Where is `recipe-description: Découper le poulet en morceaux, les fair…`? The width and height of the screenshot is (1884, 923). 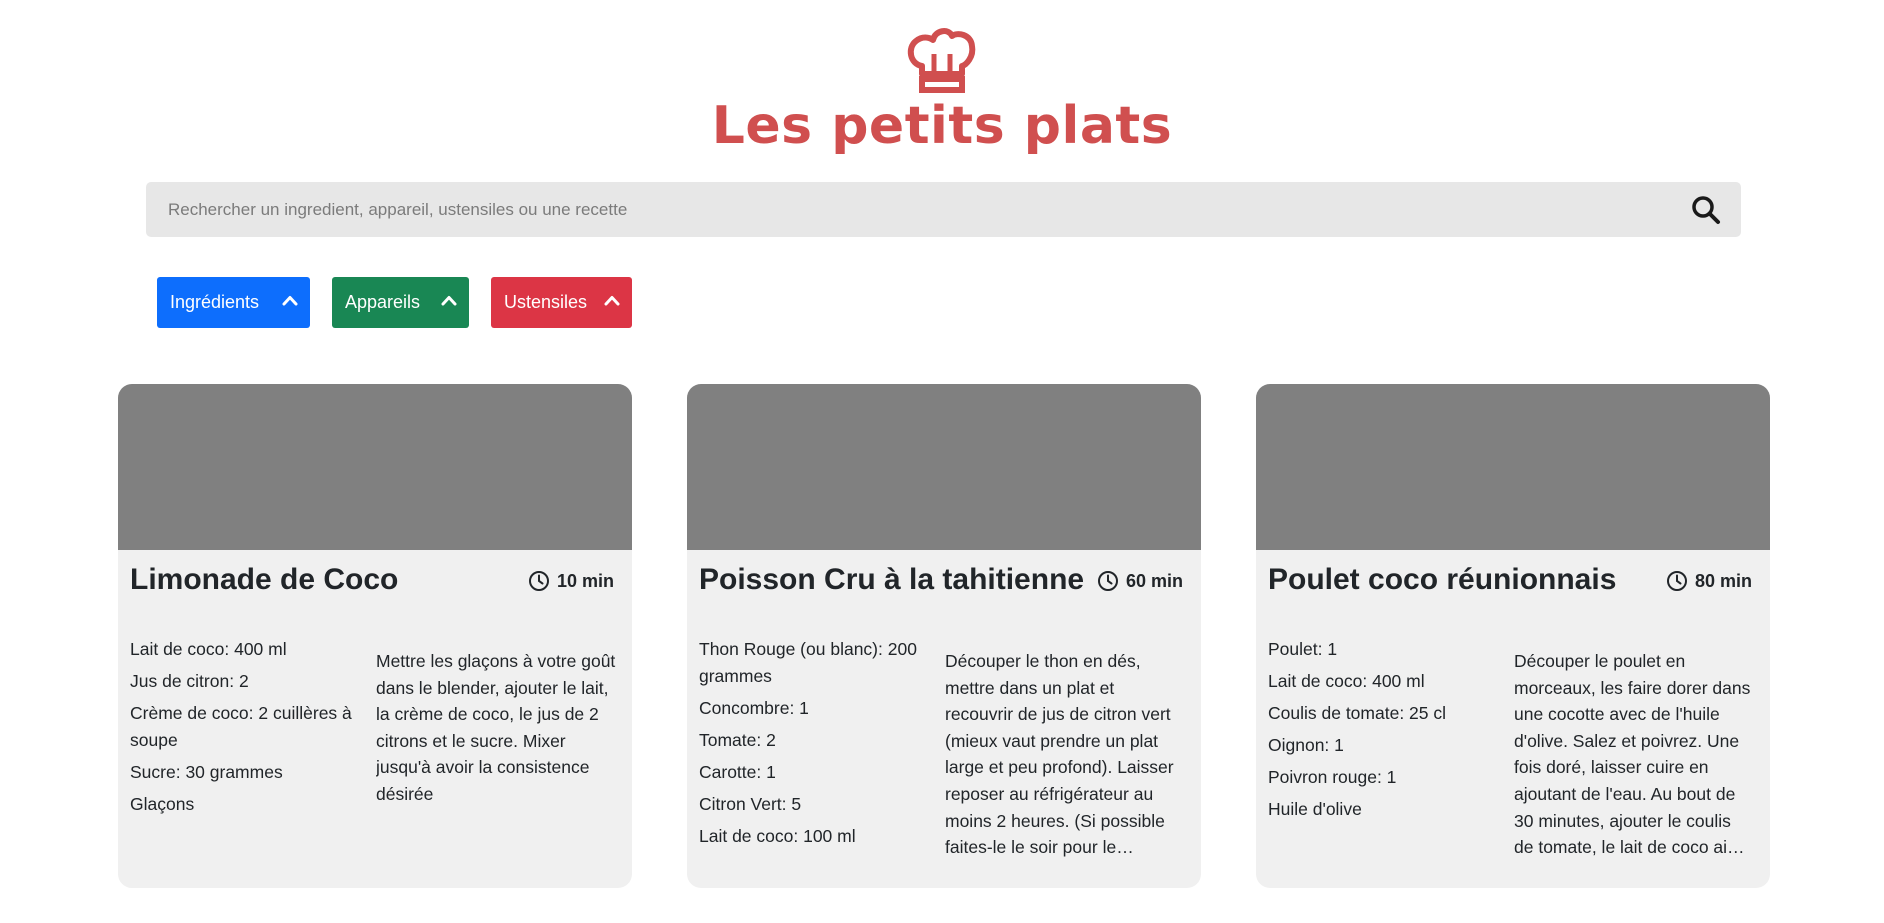
recipe-description: Découper le poulet en morceaux, les fair… is located at coordinates (1632, 754).